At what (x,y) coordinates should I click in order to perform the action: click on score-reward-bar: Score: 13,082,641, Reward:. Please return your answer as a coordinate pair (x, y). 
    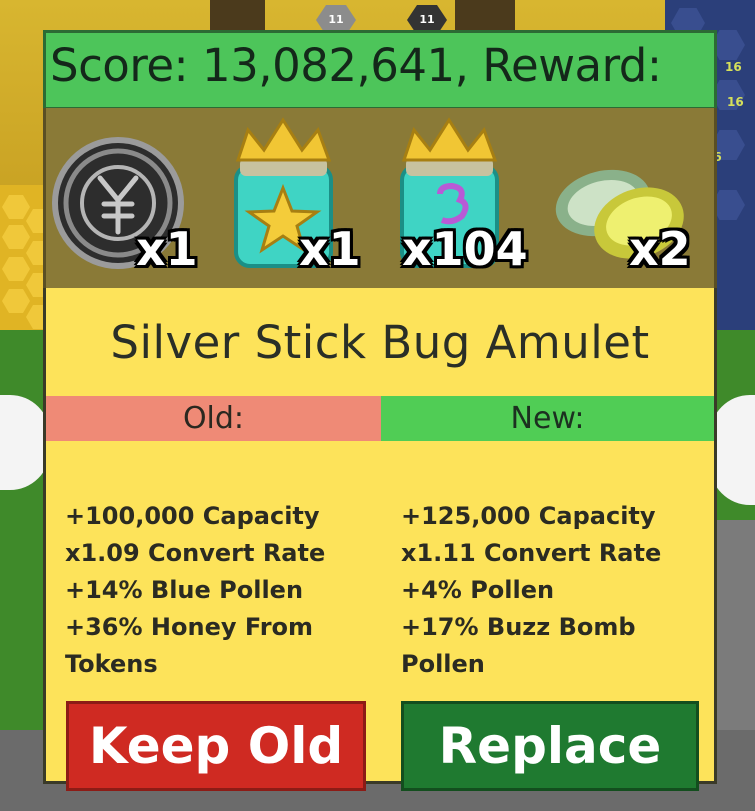
    Looking at the image, I should click on (380, 70).